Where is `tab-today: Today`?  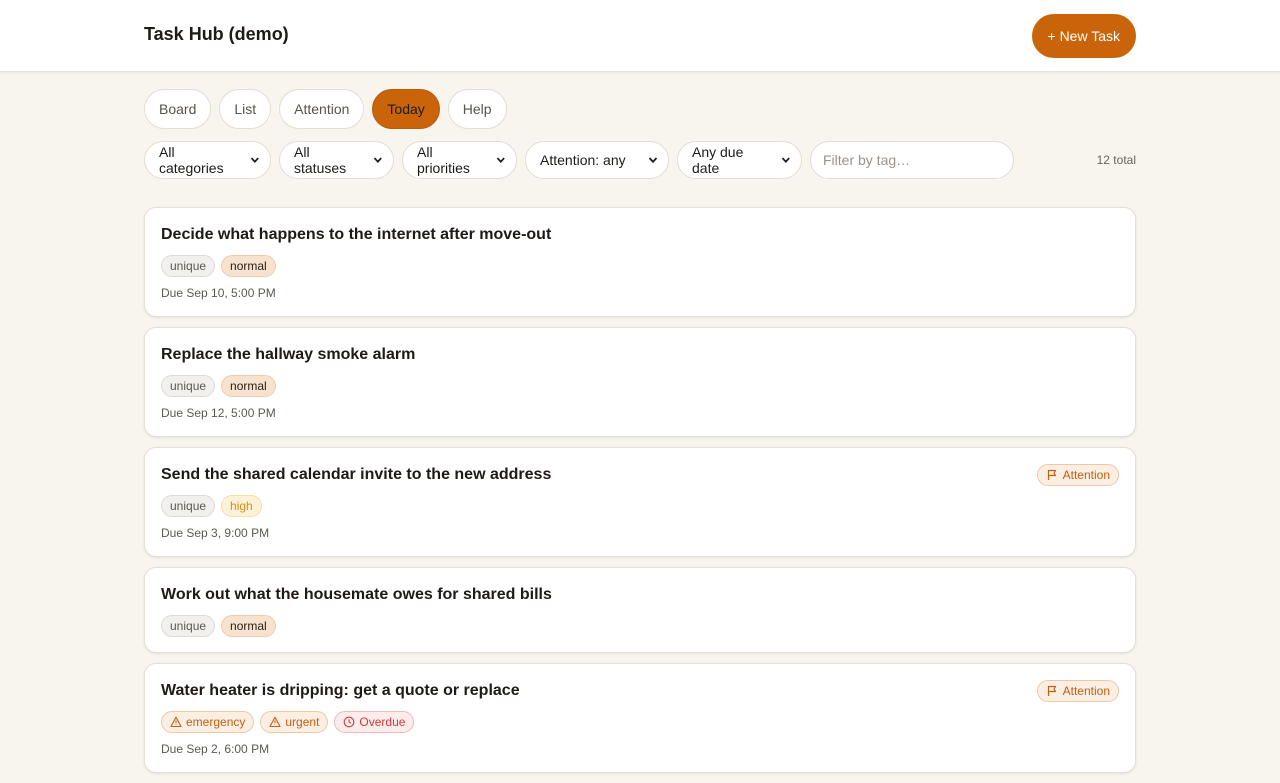
tab-today: Today is located at coordinates (406, 109).